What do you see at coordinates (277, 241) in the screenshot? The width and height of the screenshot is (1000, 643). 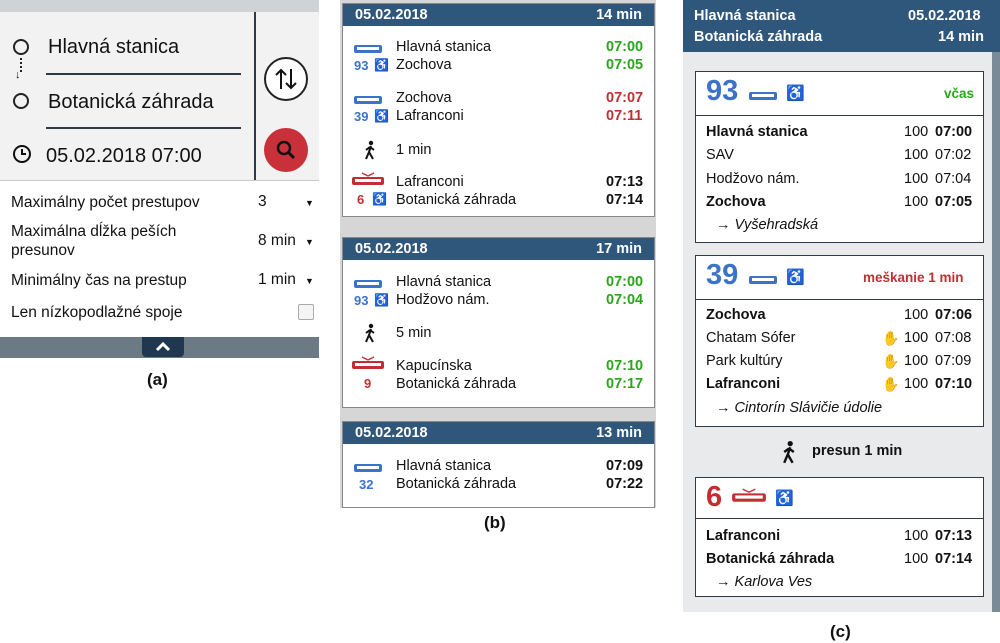 I see `max-walk-select: 8 min` at bounding box center [277, 241].